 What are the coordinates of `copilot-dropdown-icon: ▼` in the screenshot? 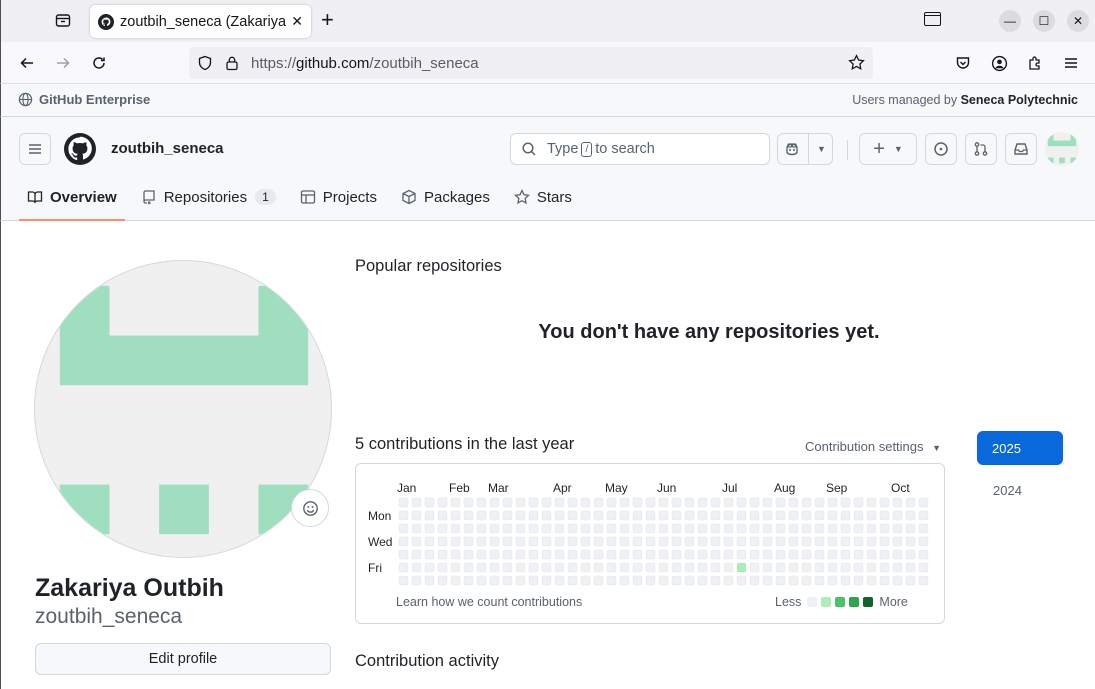 It's located at (821, 149).